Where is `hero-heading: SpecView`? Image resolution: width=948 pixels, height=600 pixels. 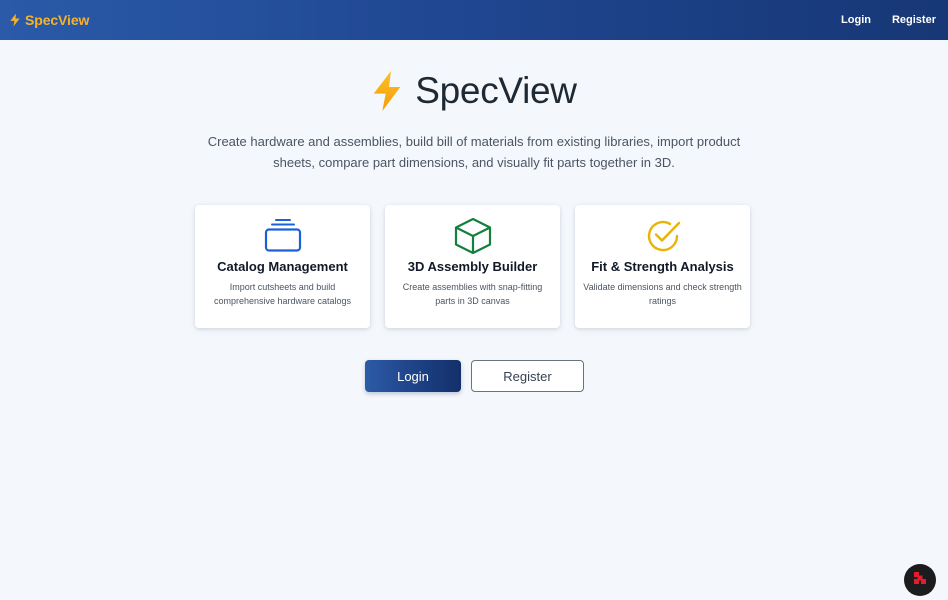 hero-heading: SpecView is located at coordinates (496, 90).